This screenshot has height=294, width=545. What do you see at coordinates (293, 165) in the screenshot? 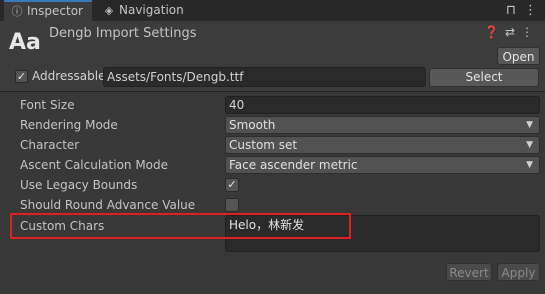
I see `ascent-mode-value: Face ascender metric` at bounding box center [293, 165].